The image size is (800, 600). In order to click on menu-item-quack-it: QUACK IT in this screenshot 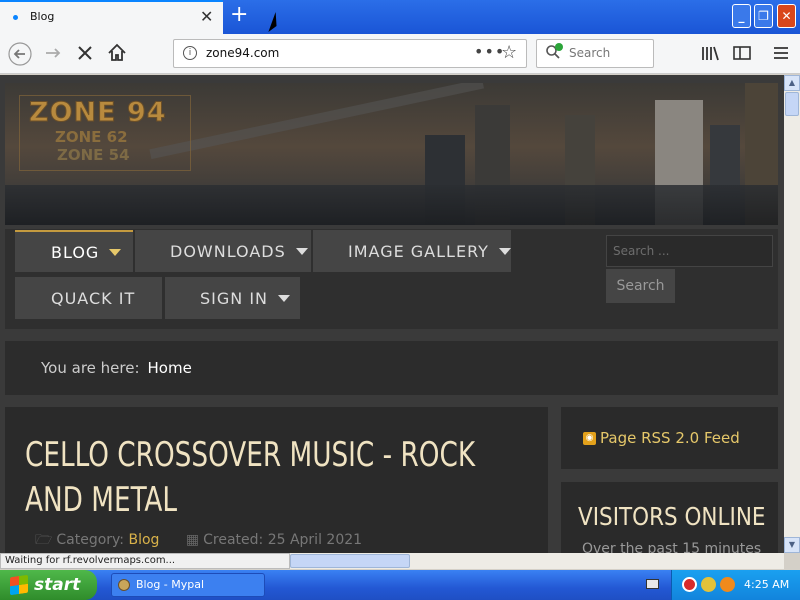, I will do `click(88, 298)`.